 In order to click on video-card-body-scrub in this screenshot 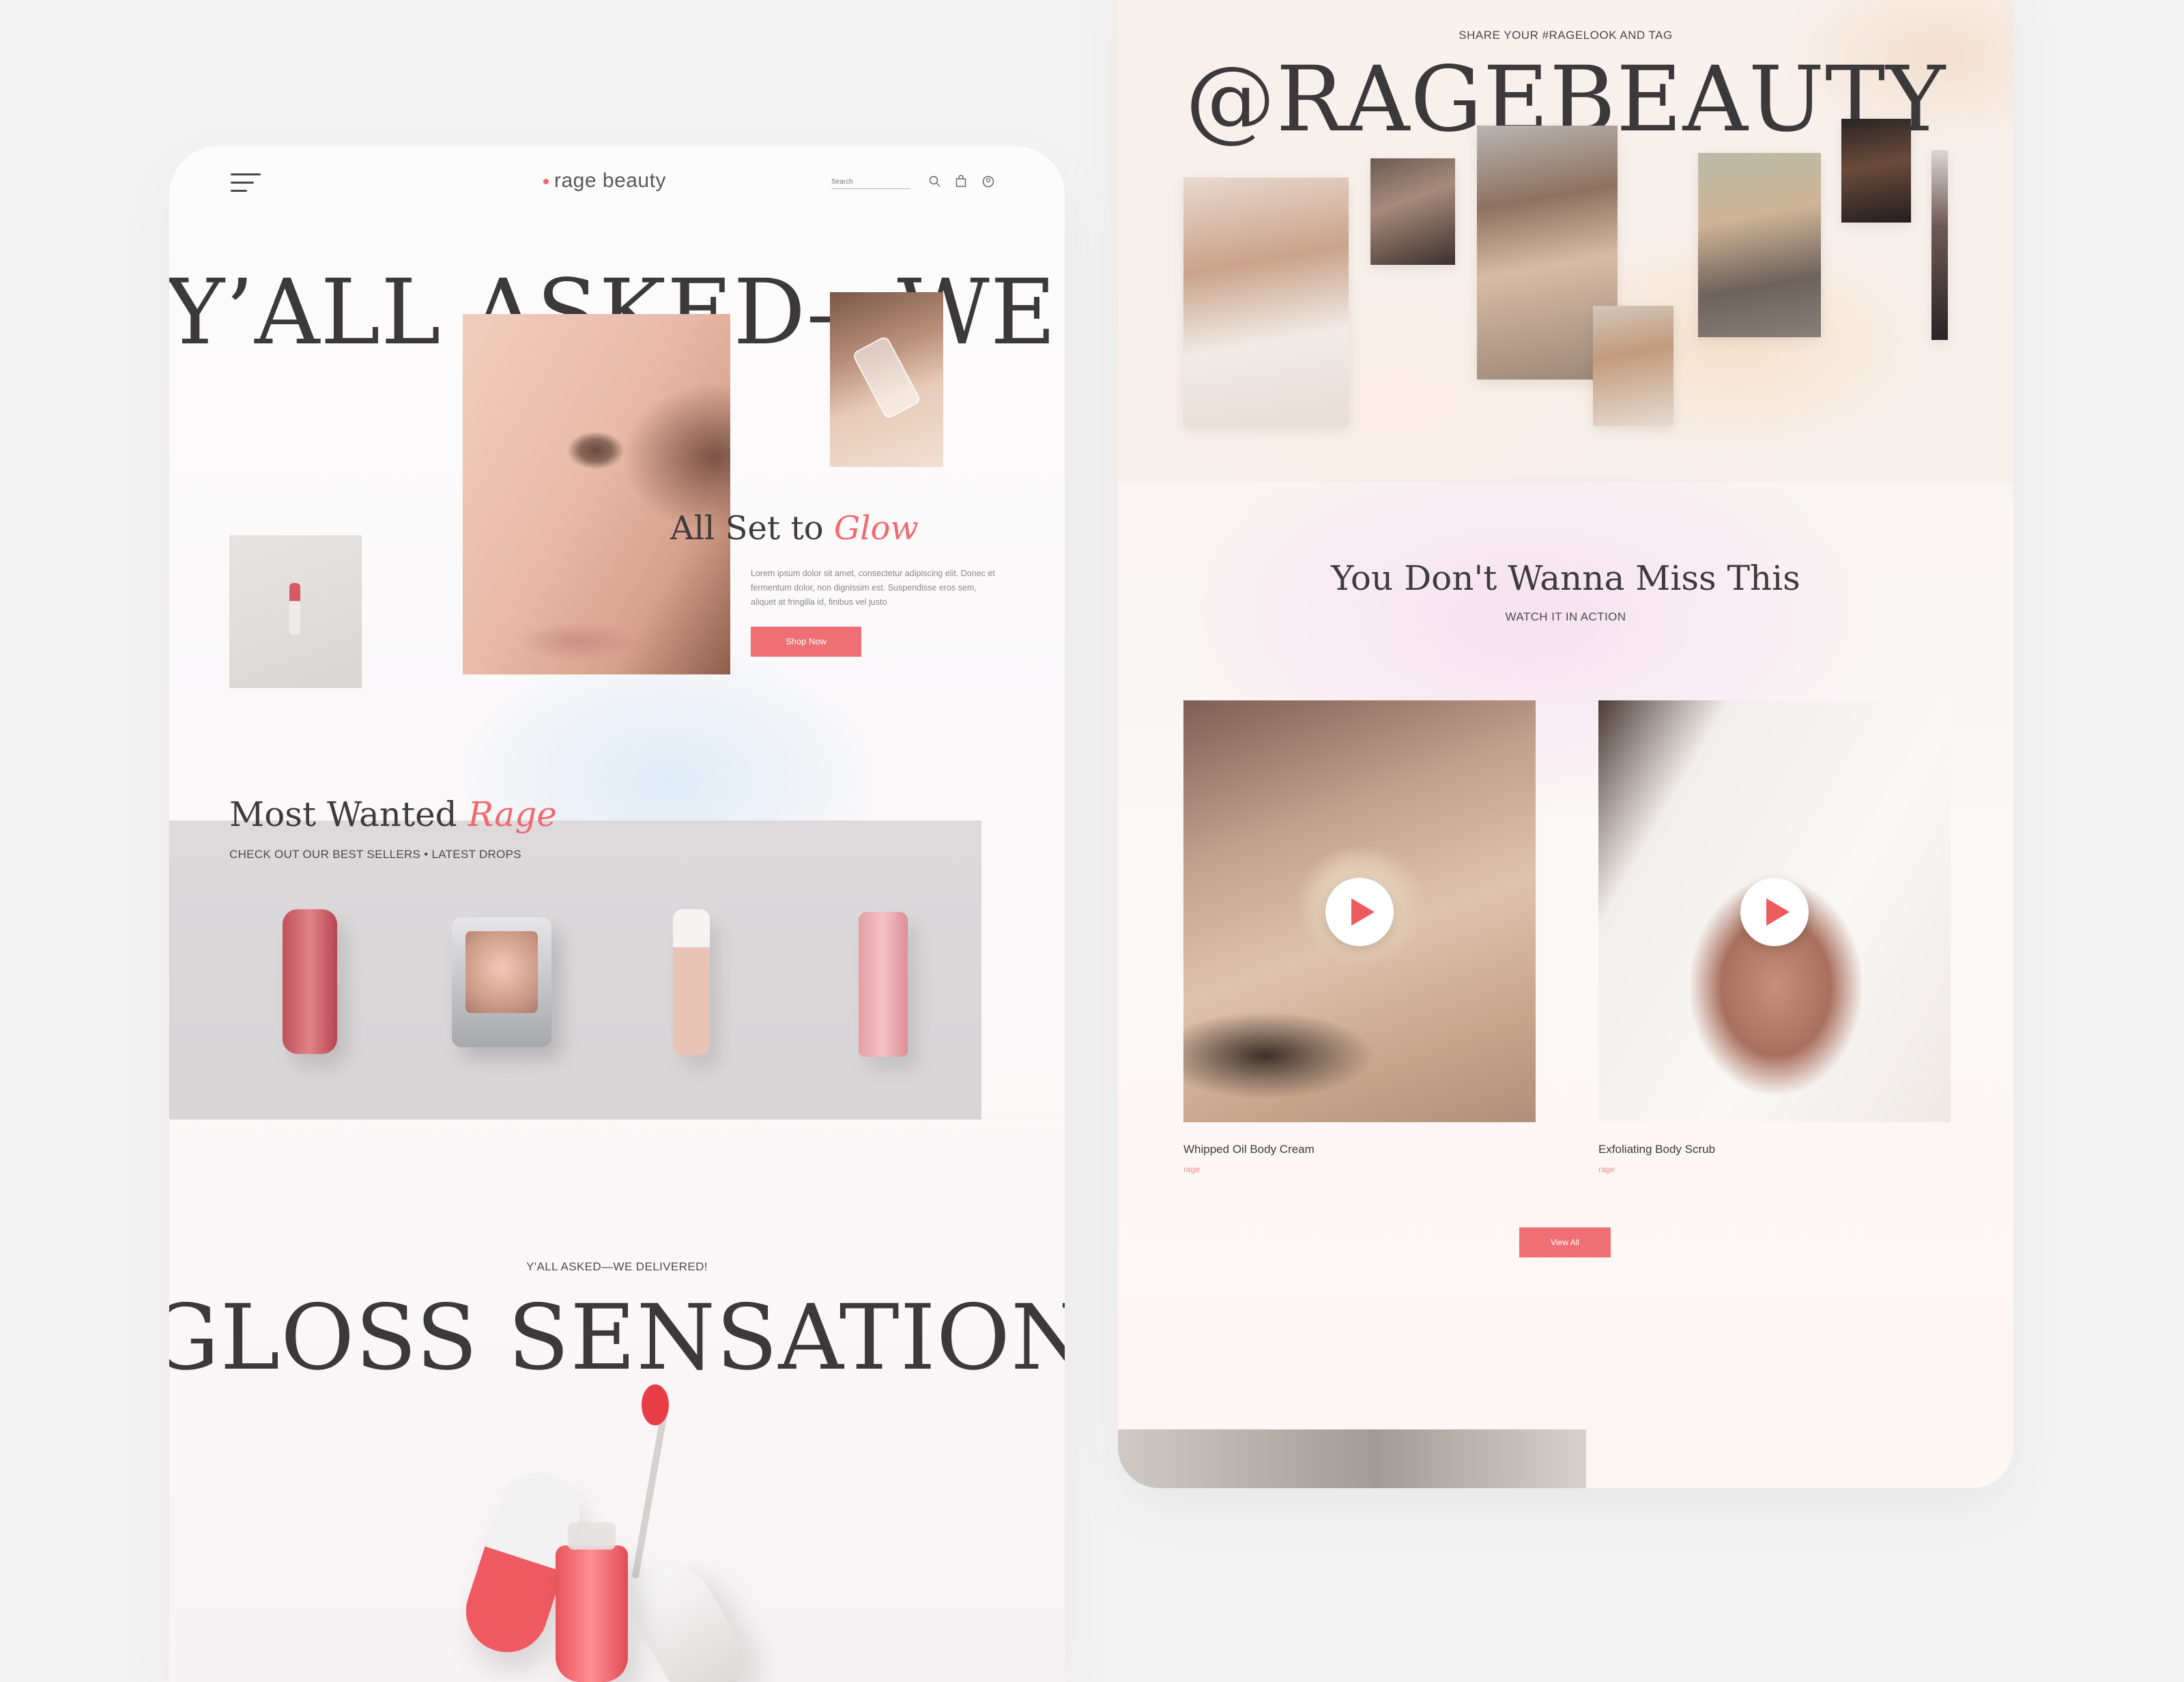, I will do `click(1774, 911)`.